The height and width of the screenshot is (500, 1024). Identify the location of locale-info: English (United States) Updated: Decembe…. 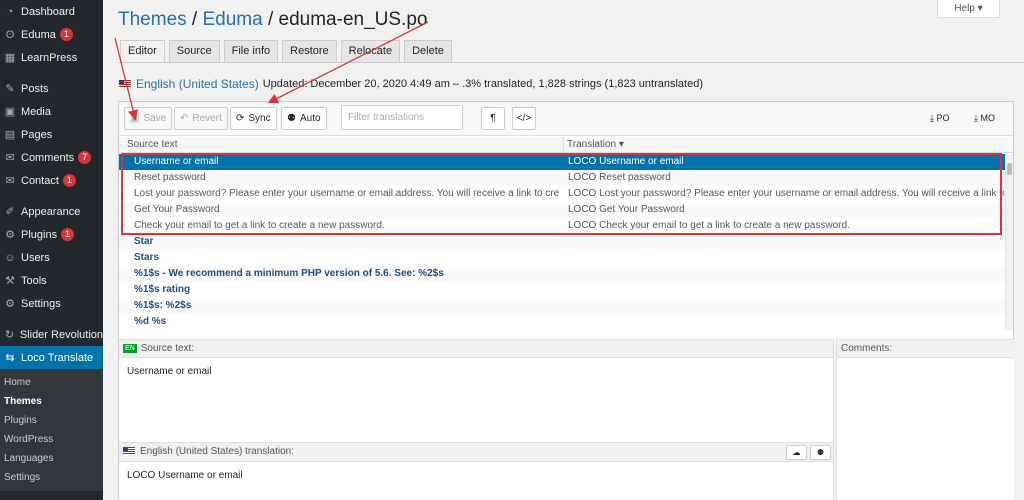
(411, 84).